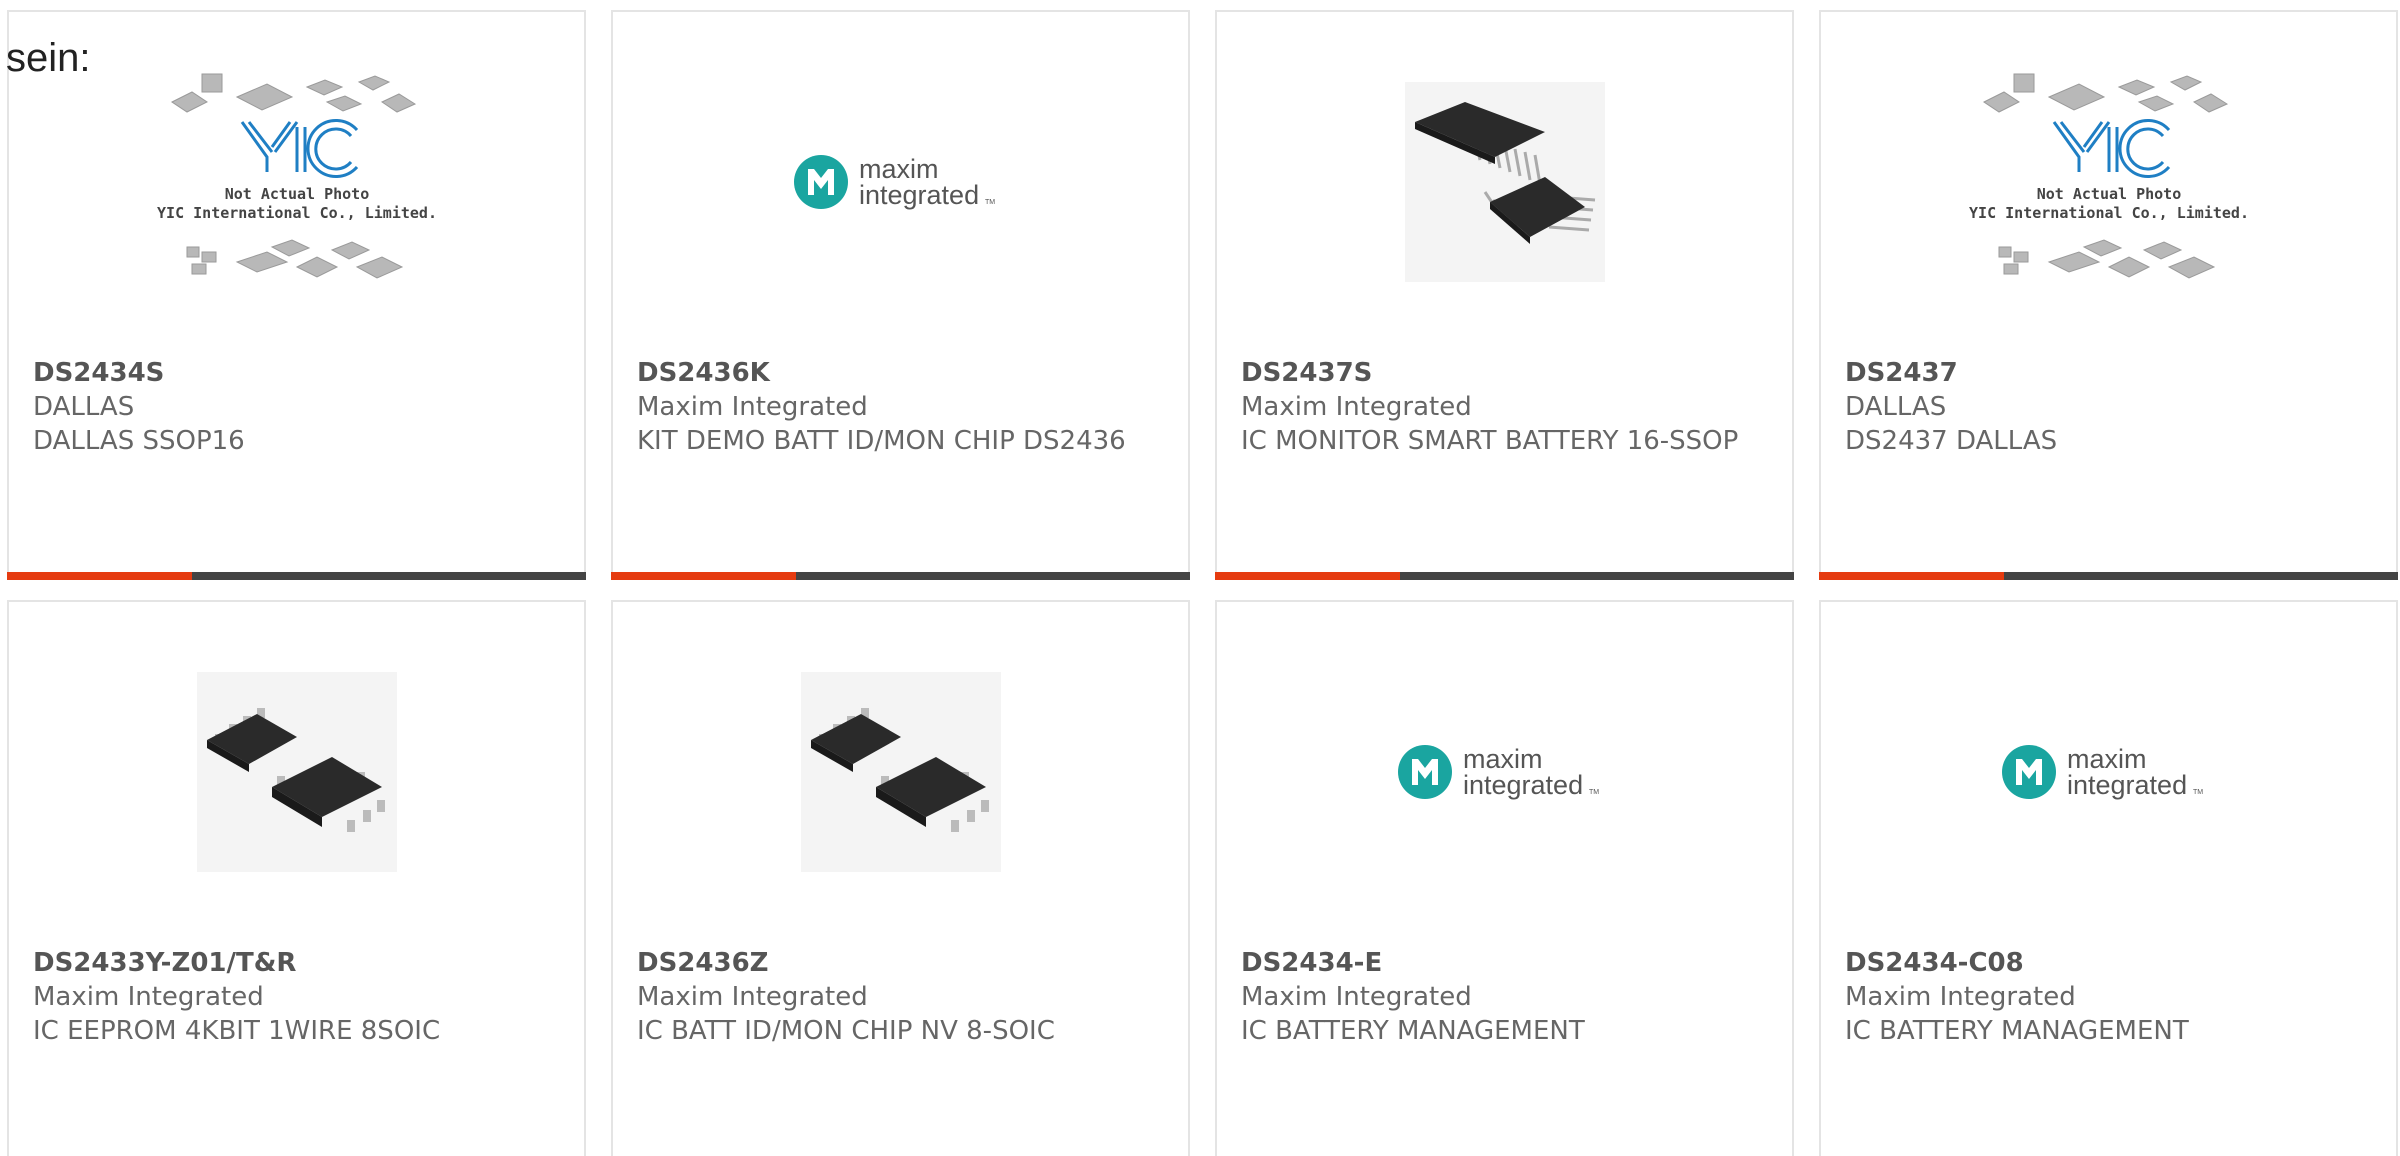 This screenshot has width=2400, height=1156. Describe the element at coordinates (1951, 441) in the screenshot. I see `description: DS2437 DALLAS` at that location.